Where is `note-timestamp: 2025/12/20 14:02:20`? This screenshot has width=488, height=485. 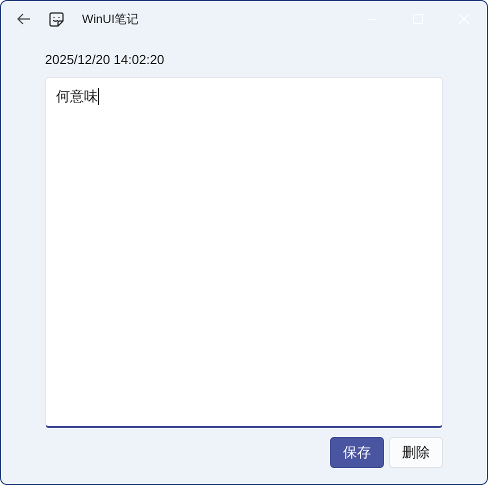
note-timestamp: 2025/12/20 14:02:20 is located at coordinates (105, 60).